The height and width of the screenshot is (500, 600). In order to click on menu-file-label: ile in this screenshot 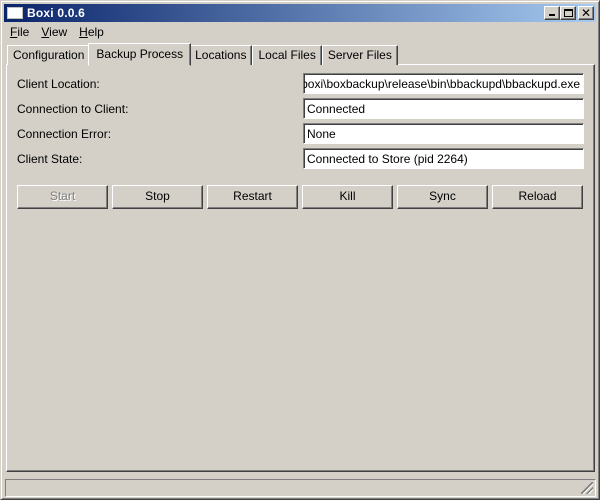, I will do `click(23, 32)`.